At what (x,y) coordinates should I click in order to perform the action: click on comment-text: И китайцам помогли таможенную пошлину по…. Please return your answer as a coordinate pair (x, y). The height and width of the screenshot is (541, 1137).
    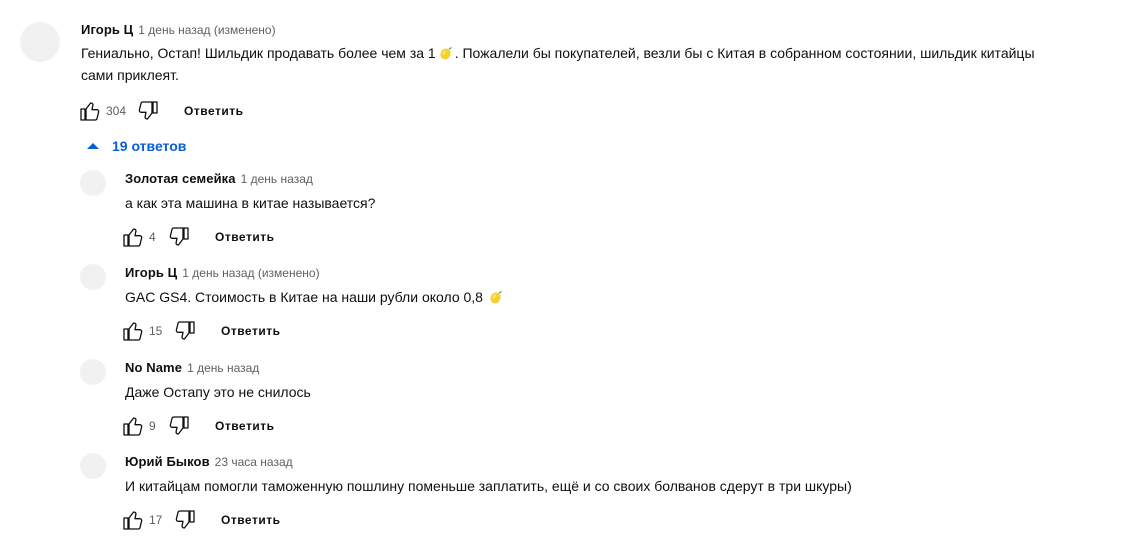
    Looking at the image, I should click on (488, 486).